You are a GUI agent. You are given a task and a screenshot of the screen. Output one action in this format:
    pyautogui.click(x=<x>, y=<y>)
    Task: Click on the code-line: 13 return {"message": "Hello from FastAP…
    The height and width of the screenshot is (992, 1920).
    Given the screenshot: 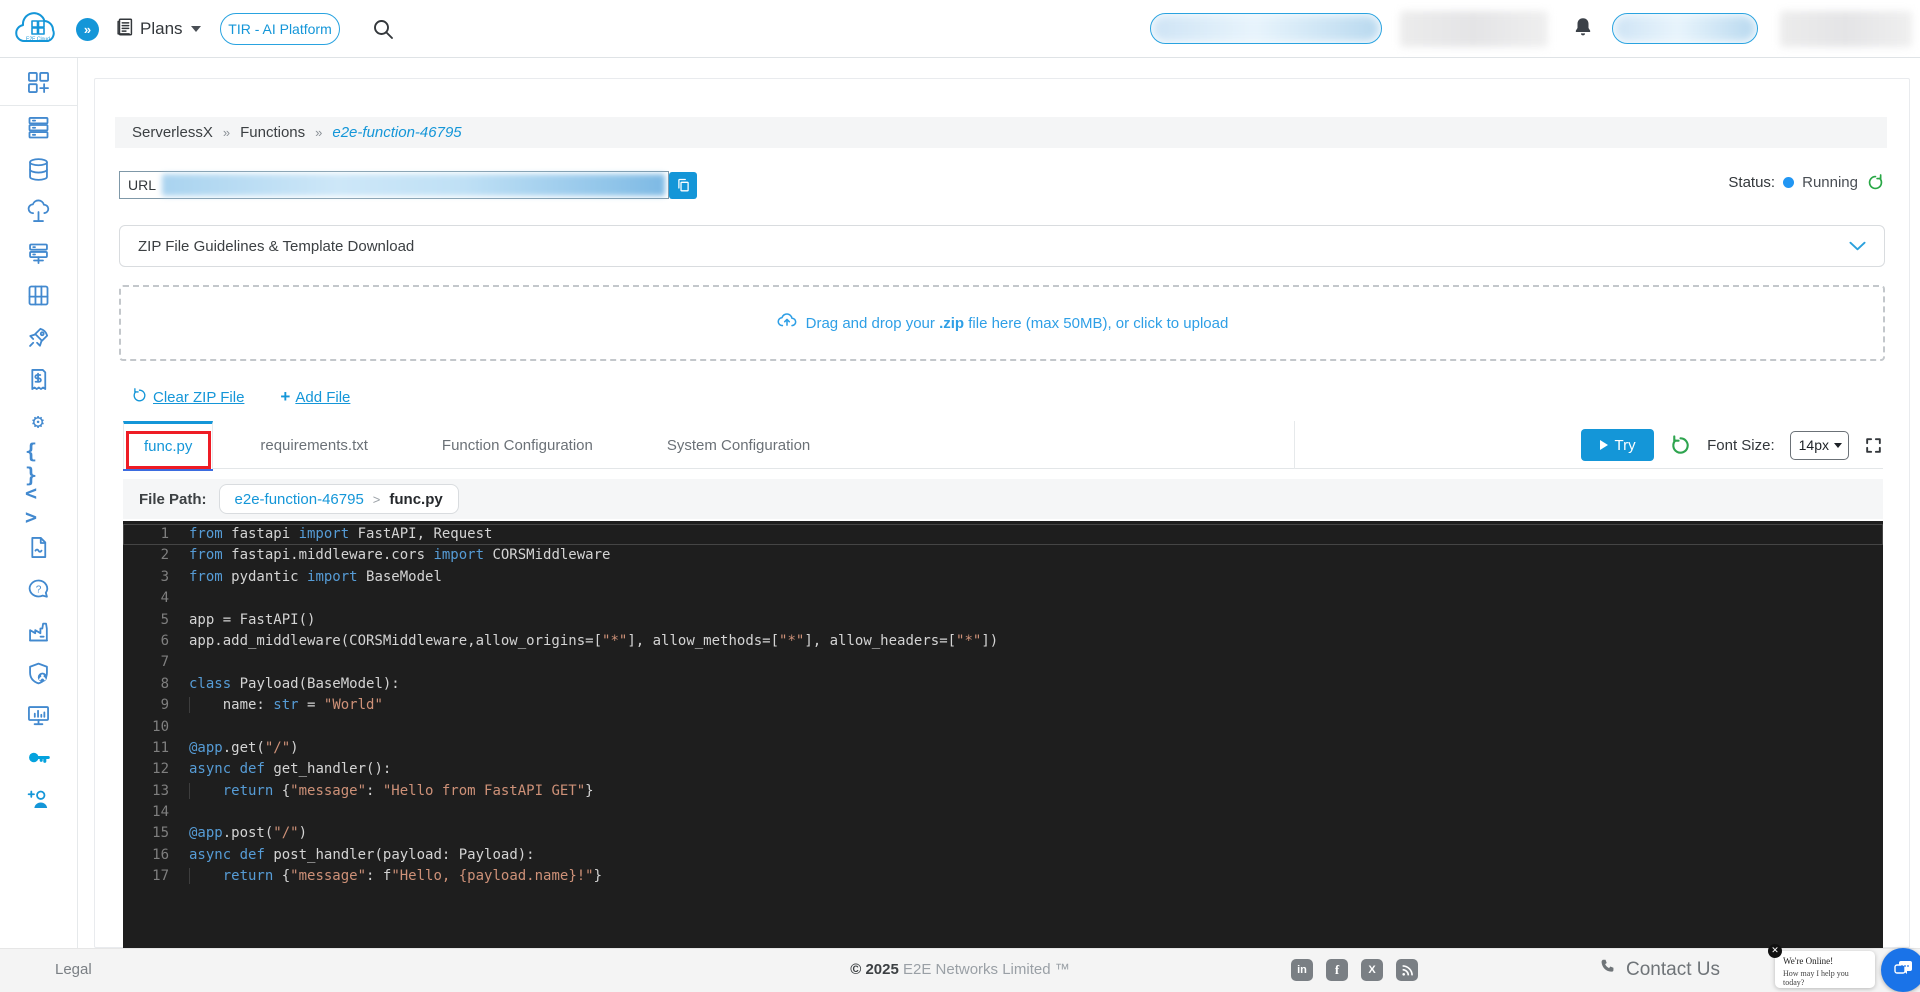 What is the action you would take?
    pyautogui.click(x=1003, y=791)
    